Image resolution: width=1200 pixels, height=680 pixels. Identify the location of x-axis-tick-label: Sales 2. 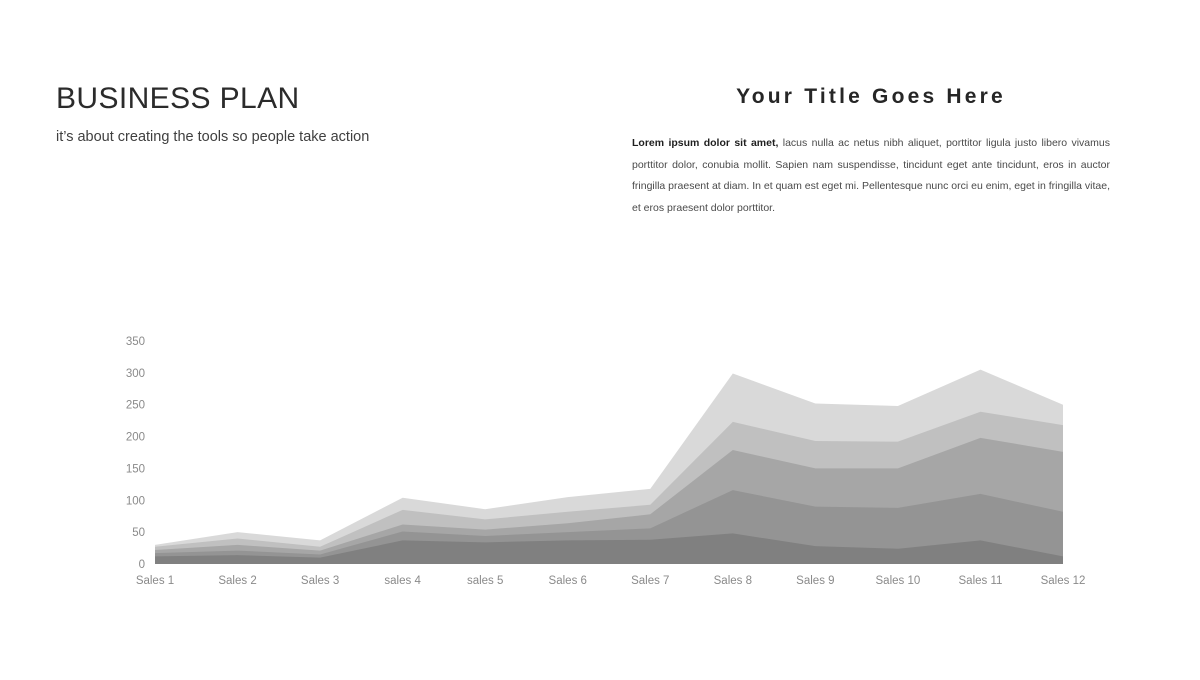
(237, 581).